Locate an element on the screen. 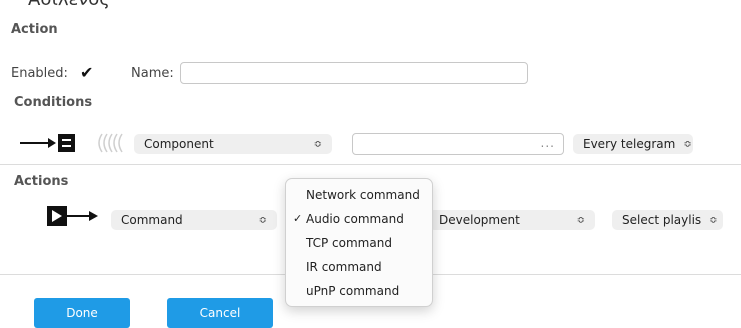 This screenshot has height=328, width=741. menu-item-label: Audio command is located at coordinates (355, 219).